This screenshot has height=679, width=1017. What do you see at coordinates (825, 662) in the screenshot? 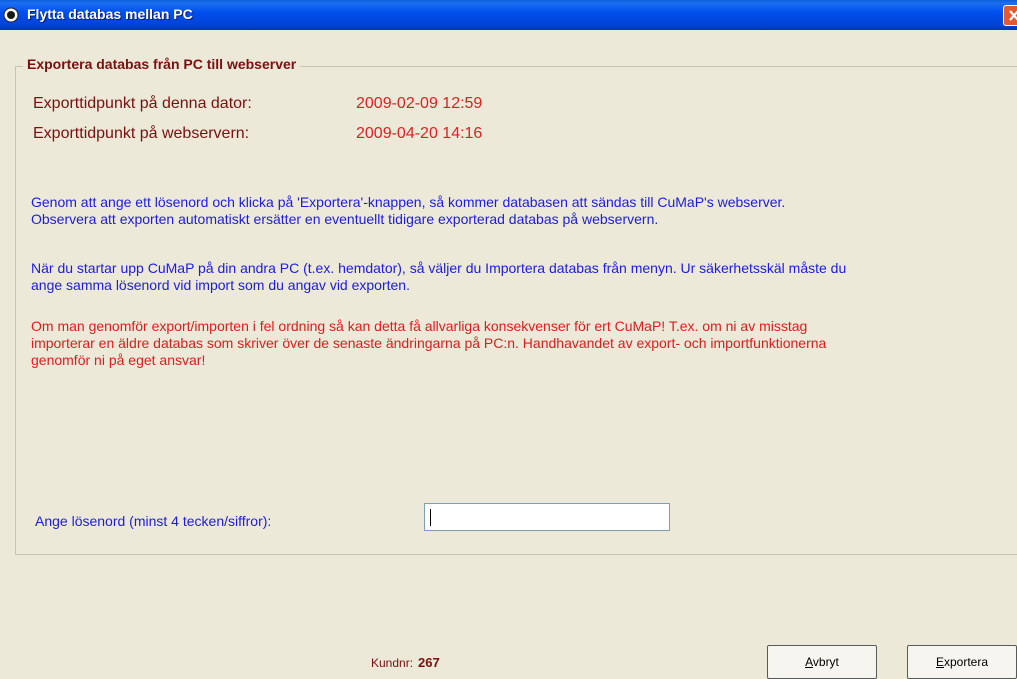
I see `cancel-label: vbryt` at bounding box center [825, 662].